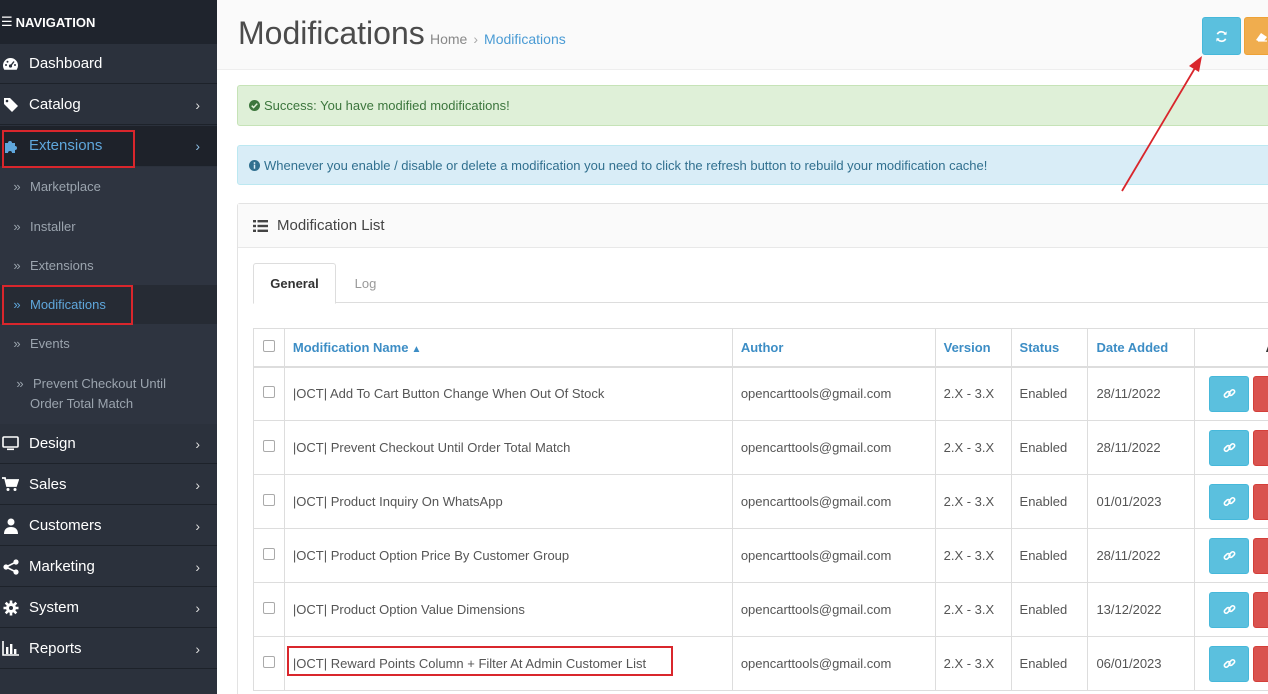 The width and height of the screenshot is (1268, 694). What do you see at coordinates (1141, 348) in the screenshot?
I see `column-header-date-added: Date Added` at bounding box center [1141, 348].